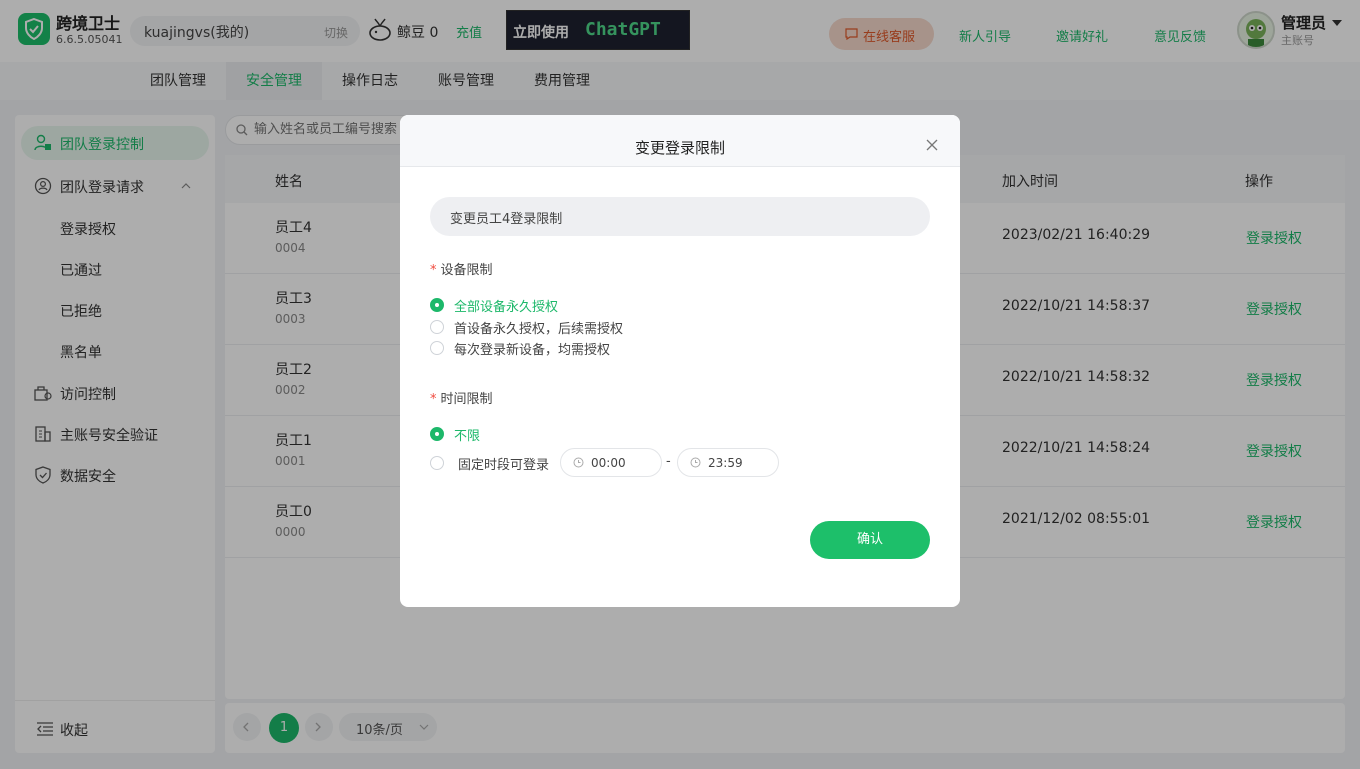 The width and height of the screenshot is (1360, 769). Describe the element at coordinates (461, 399) in the screenshot. I see `time-restriction-label: * 时间限制` at that location.